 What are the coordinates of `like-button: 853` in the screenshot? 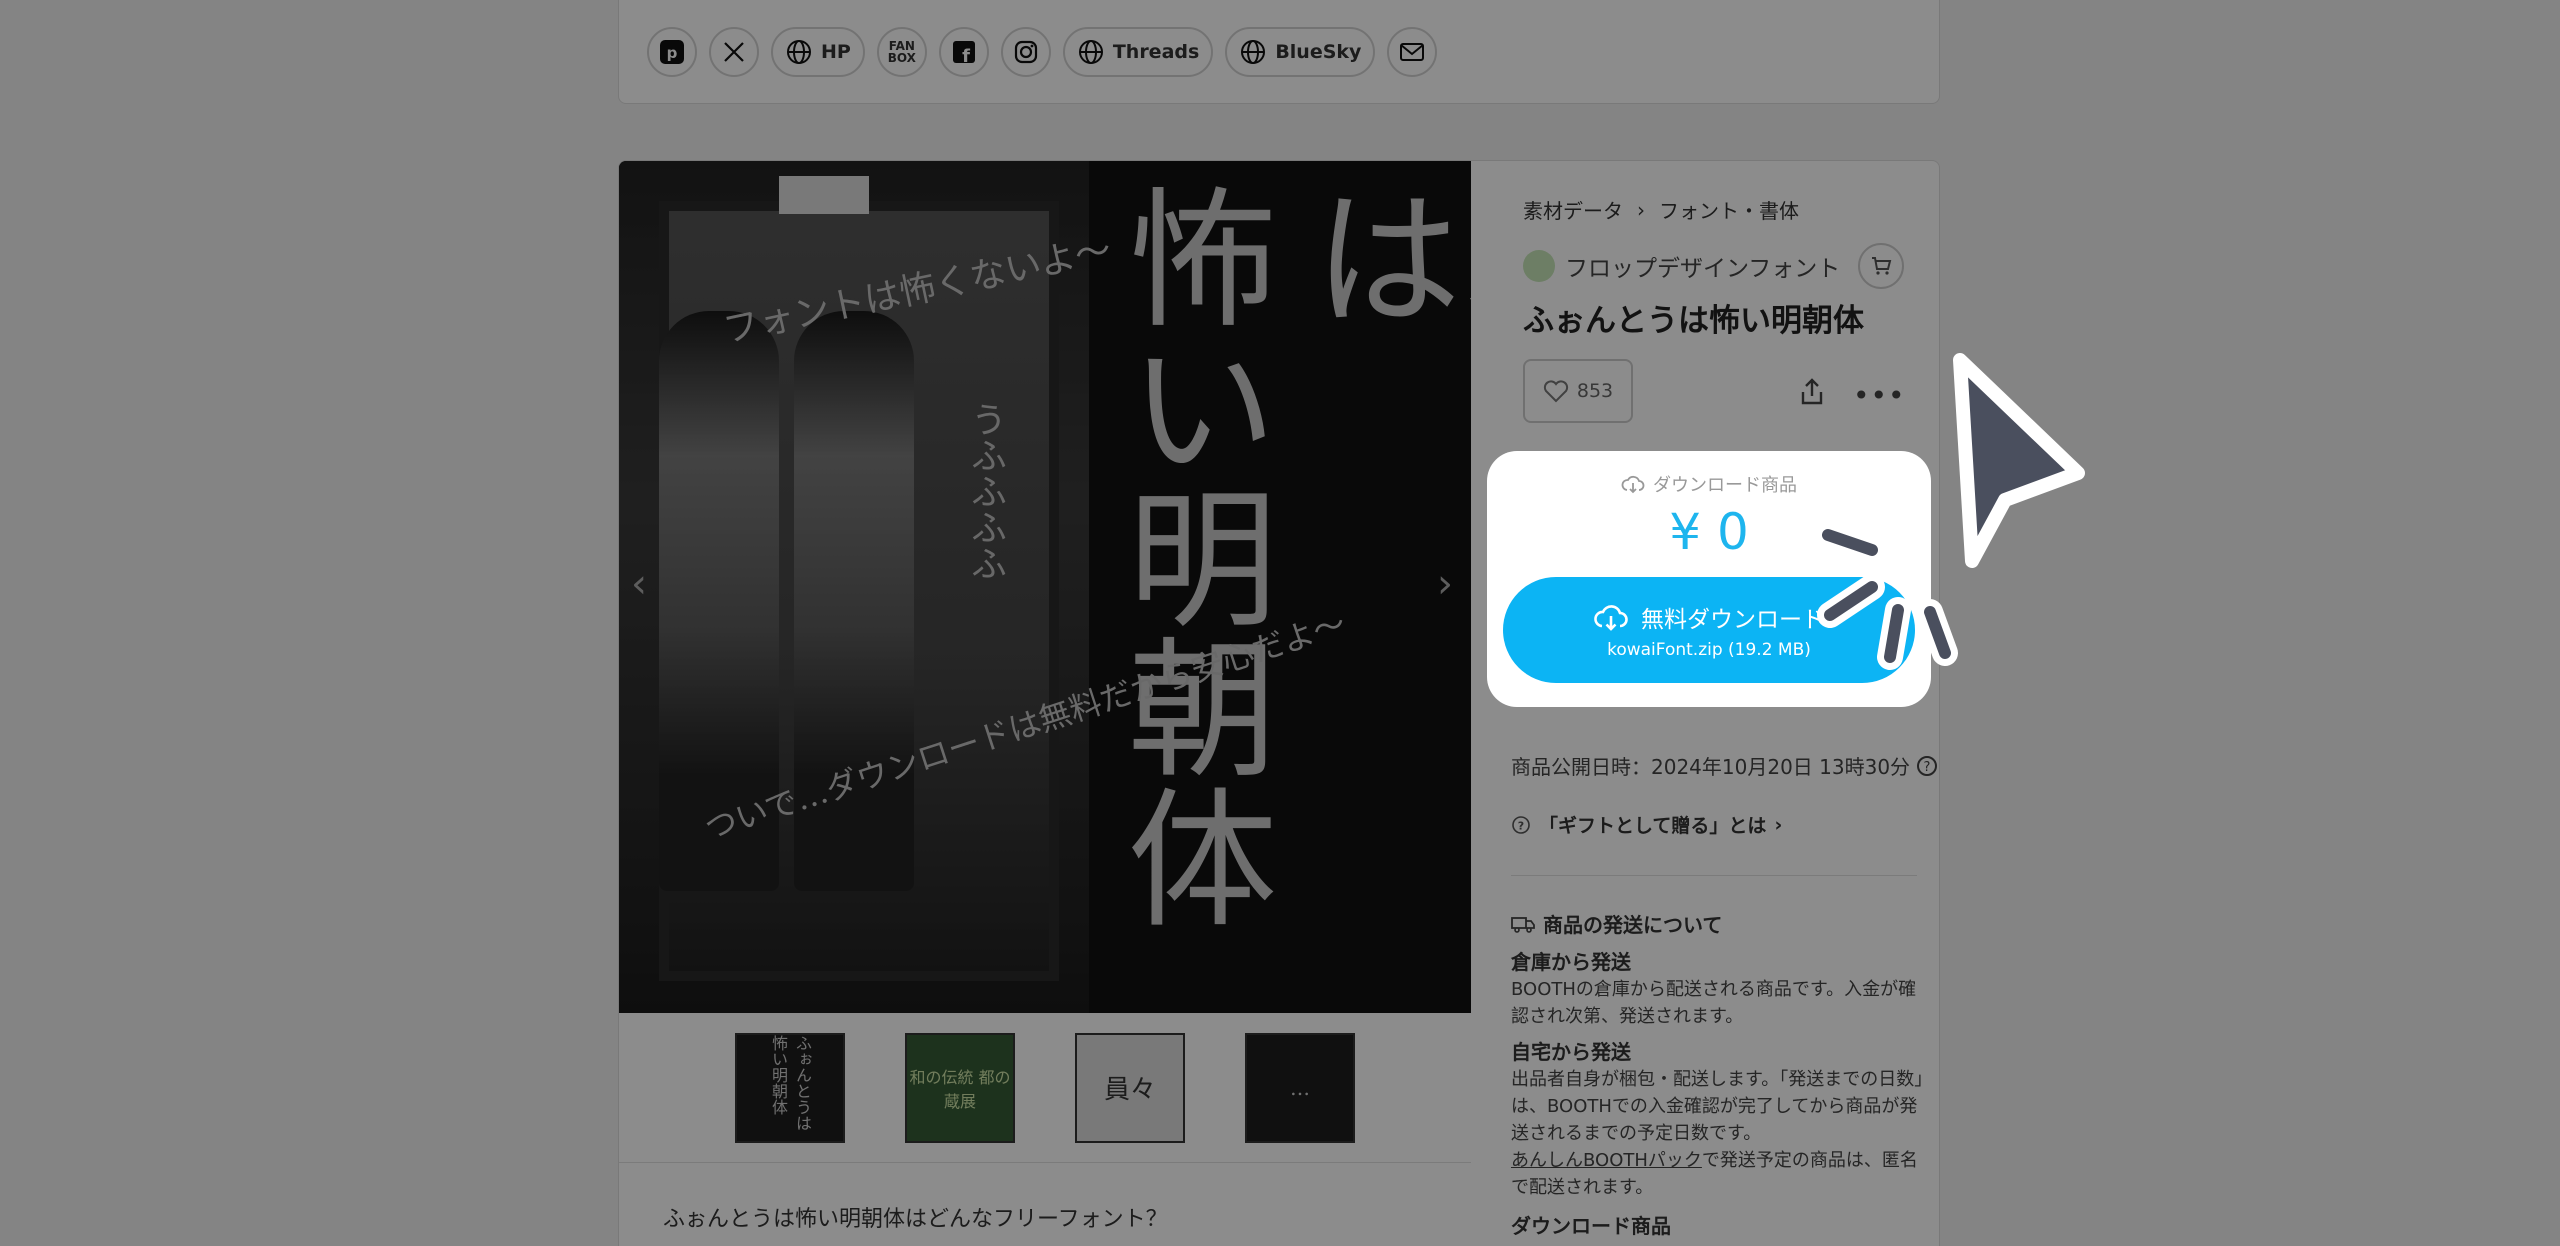 It's located at (1578, 391).